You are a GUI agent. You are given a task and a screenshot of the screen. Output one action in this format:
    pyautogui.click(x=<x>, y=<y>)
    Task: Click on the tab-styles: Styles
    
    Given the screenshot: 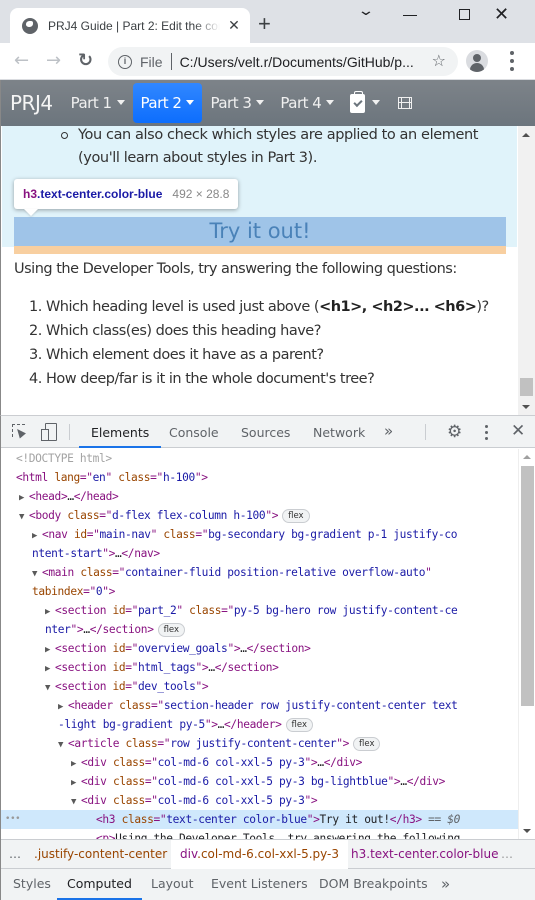 What is the action you would take?
    pyautogui.click(x=32, y=884)
    